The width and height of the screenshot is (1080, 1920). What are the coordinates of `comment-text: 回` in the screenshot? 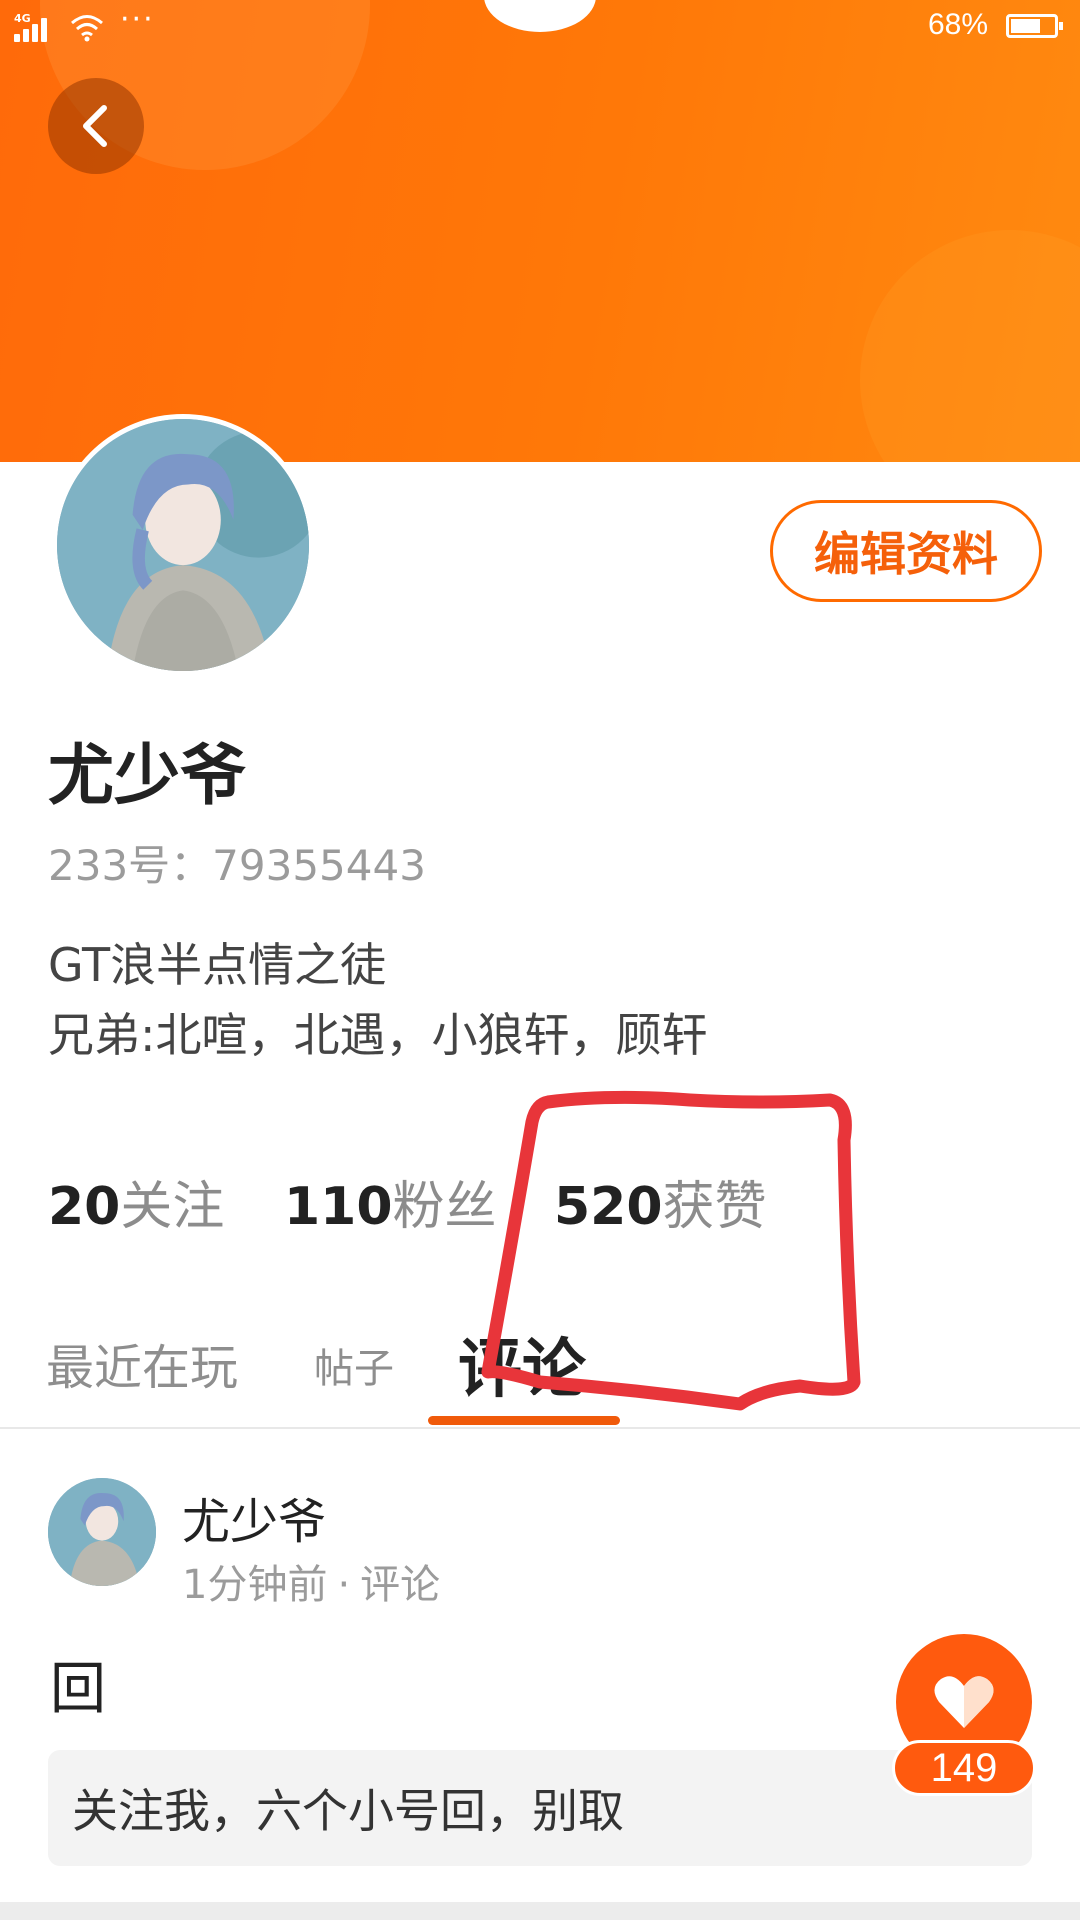 It's located at (78, 1684).